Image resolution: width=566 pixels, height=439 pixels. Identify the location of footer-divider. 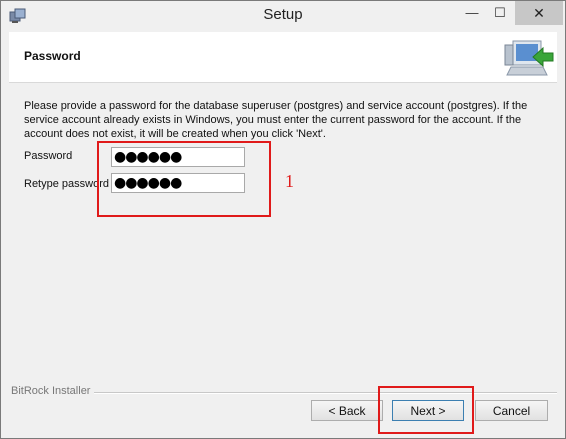
(325, 393).